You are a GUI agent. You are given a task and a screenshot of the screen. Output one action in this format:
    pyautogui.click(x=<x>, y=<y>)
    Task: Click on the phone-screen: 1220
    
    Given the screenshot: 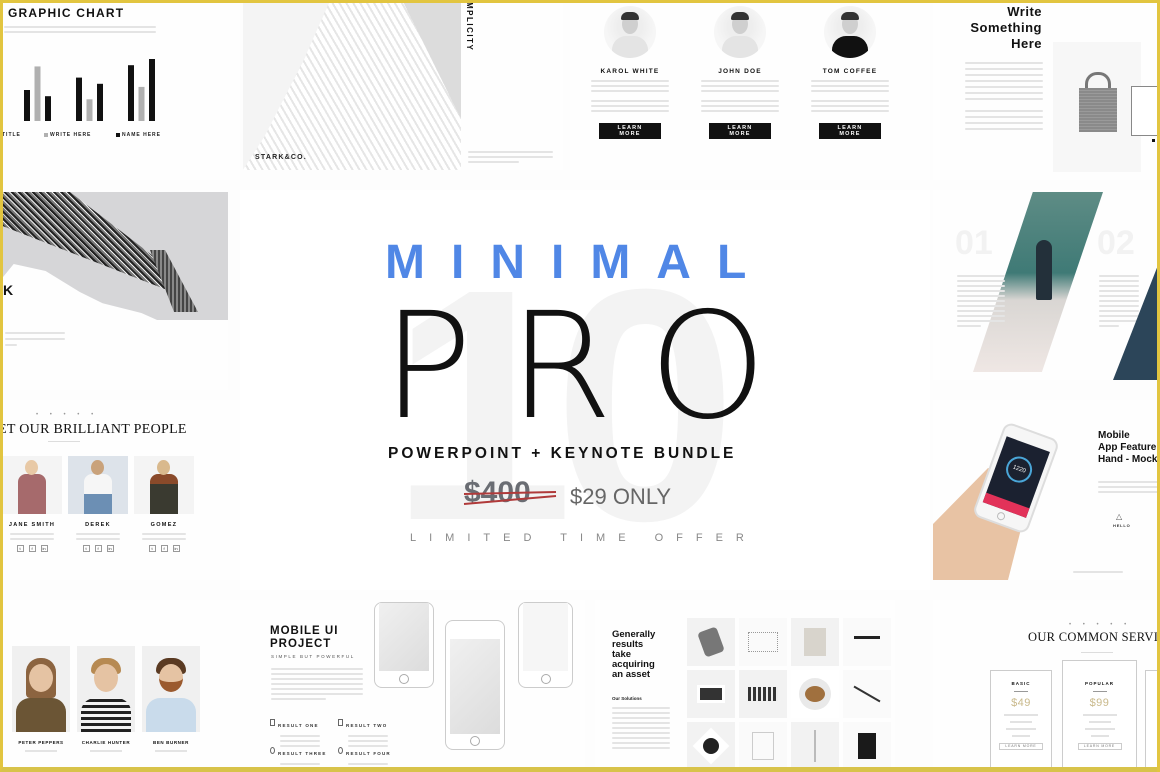 What is the action you would take?
    pyautogui.click(x=1016, y=477)
    